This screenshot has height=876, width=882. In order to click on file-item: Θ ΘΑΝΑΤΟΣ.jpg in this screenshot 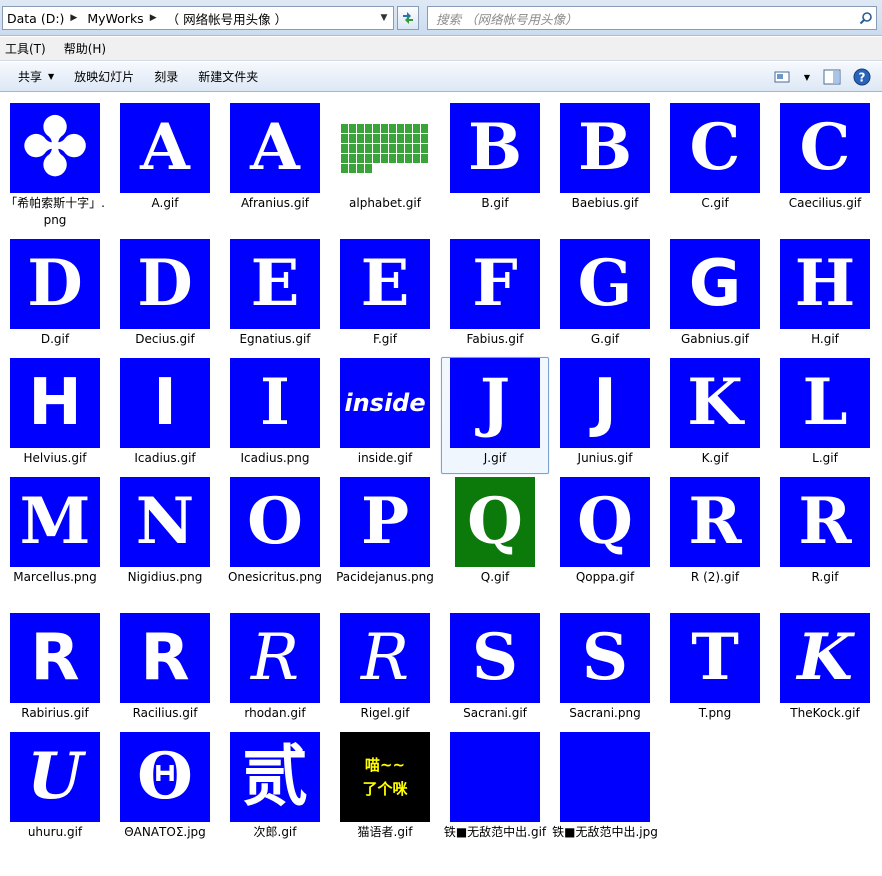, I will do `click(165, 800)`.